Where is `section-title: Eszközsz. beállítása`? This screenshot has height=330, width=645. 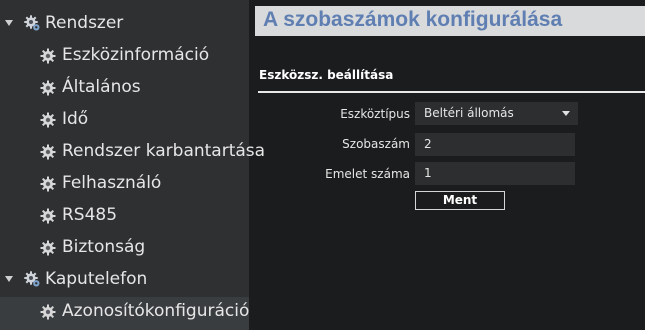 section-title: Eszközsz. beállítása is located at coordinates (326, 75).